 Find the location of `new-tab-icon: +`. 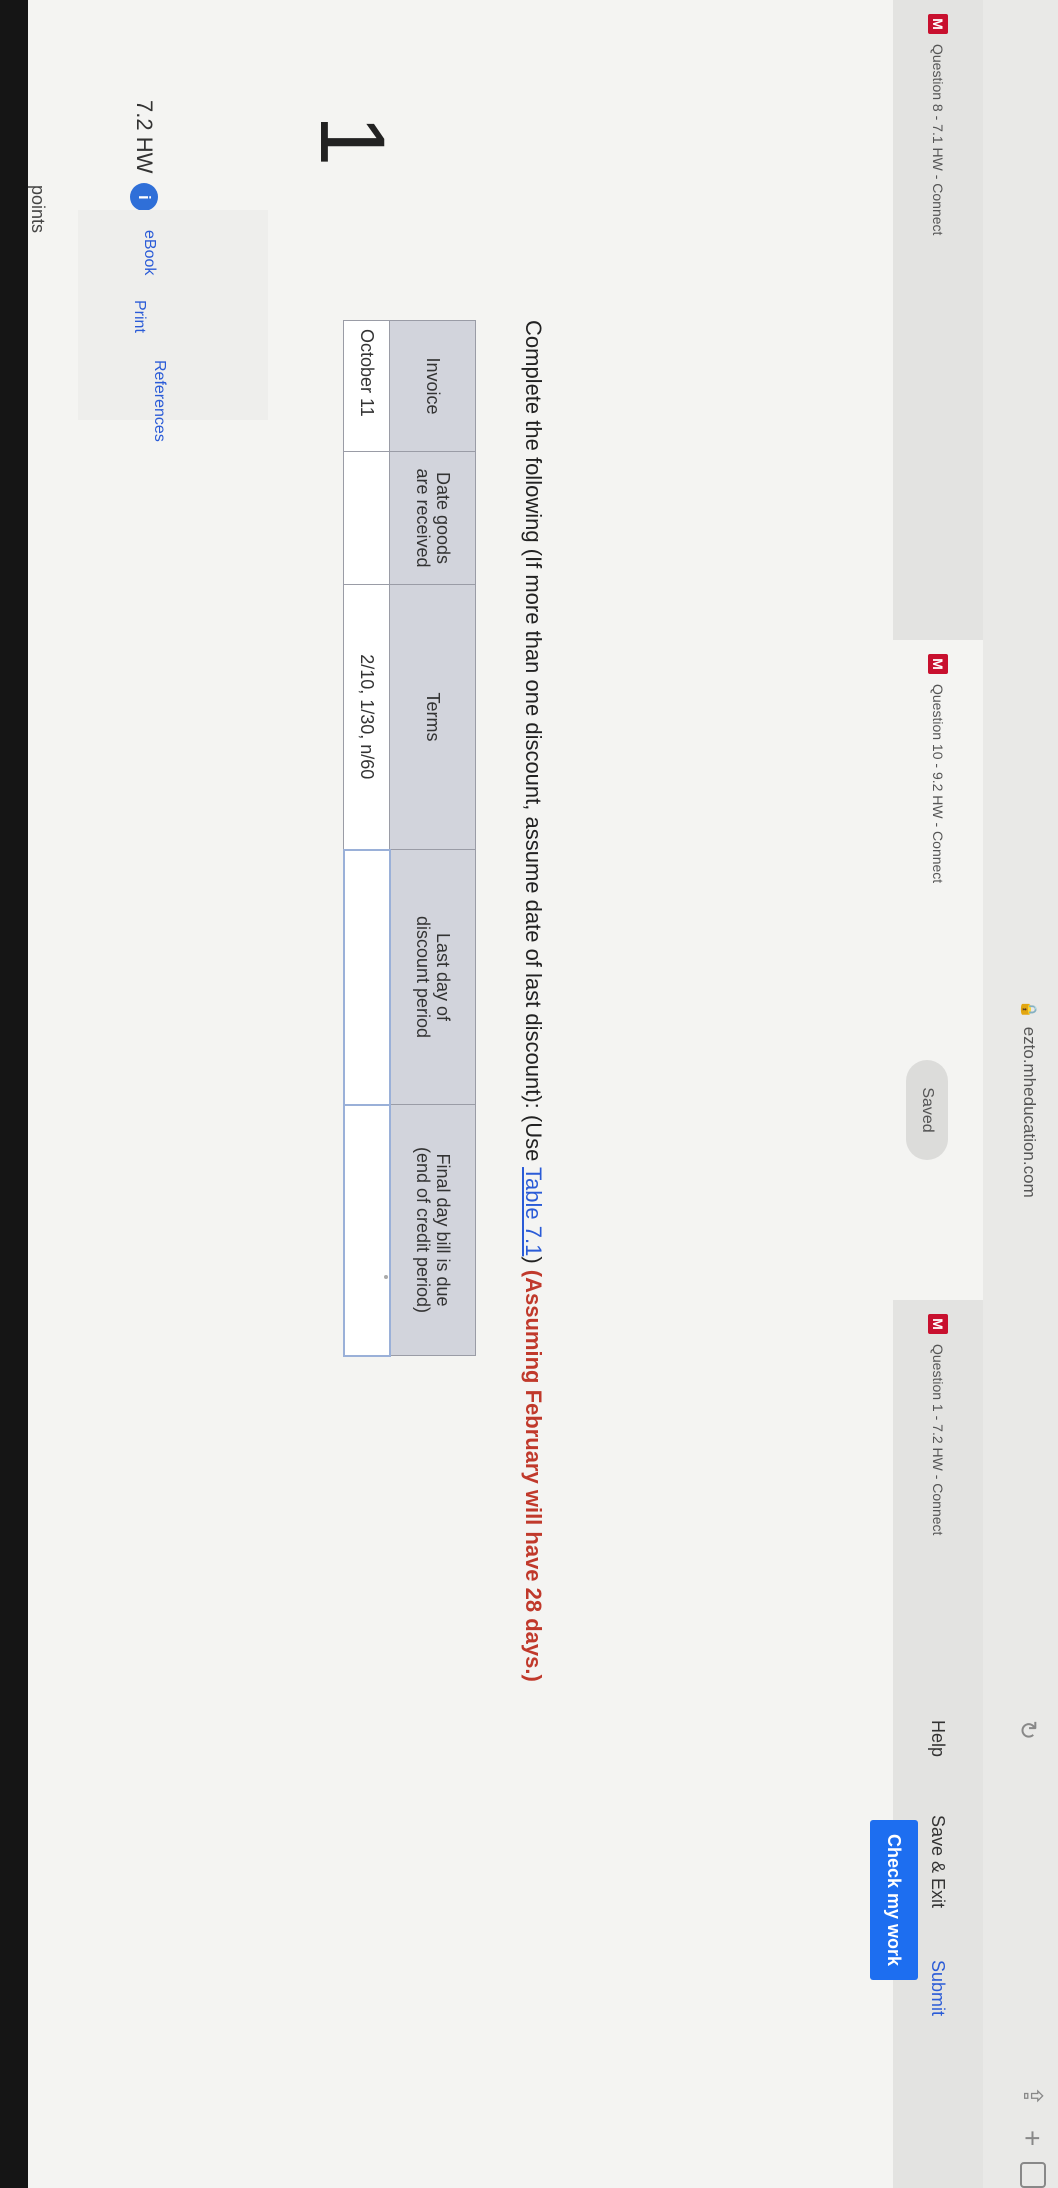

new-tab-icon: + is located at coordinates (1032, 2138).